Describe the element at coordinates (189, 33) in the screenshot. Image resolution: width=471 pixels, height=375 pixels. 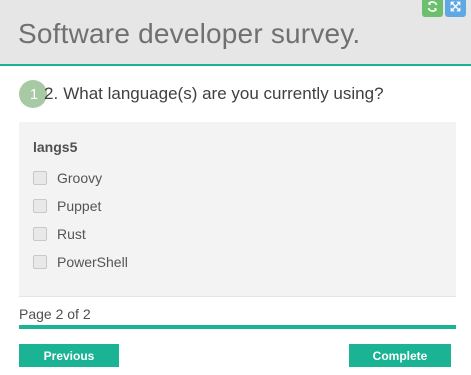
I see `survey-title: Software developer survey.` at that location.